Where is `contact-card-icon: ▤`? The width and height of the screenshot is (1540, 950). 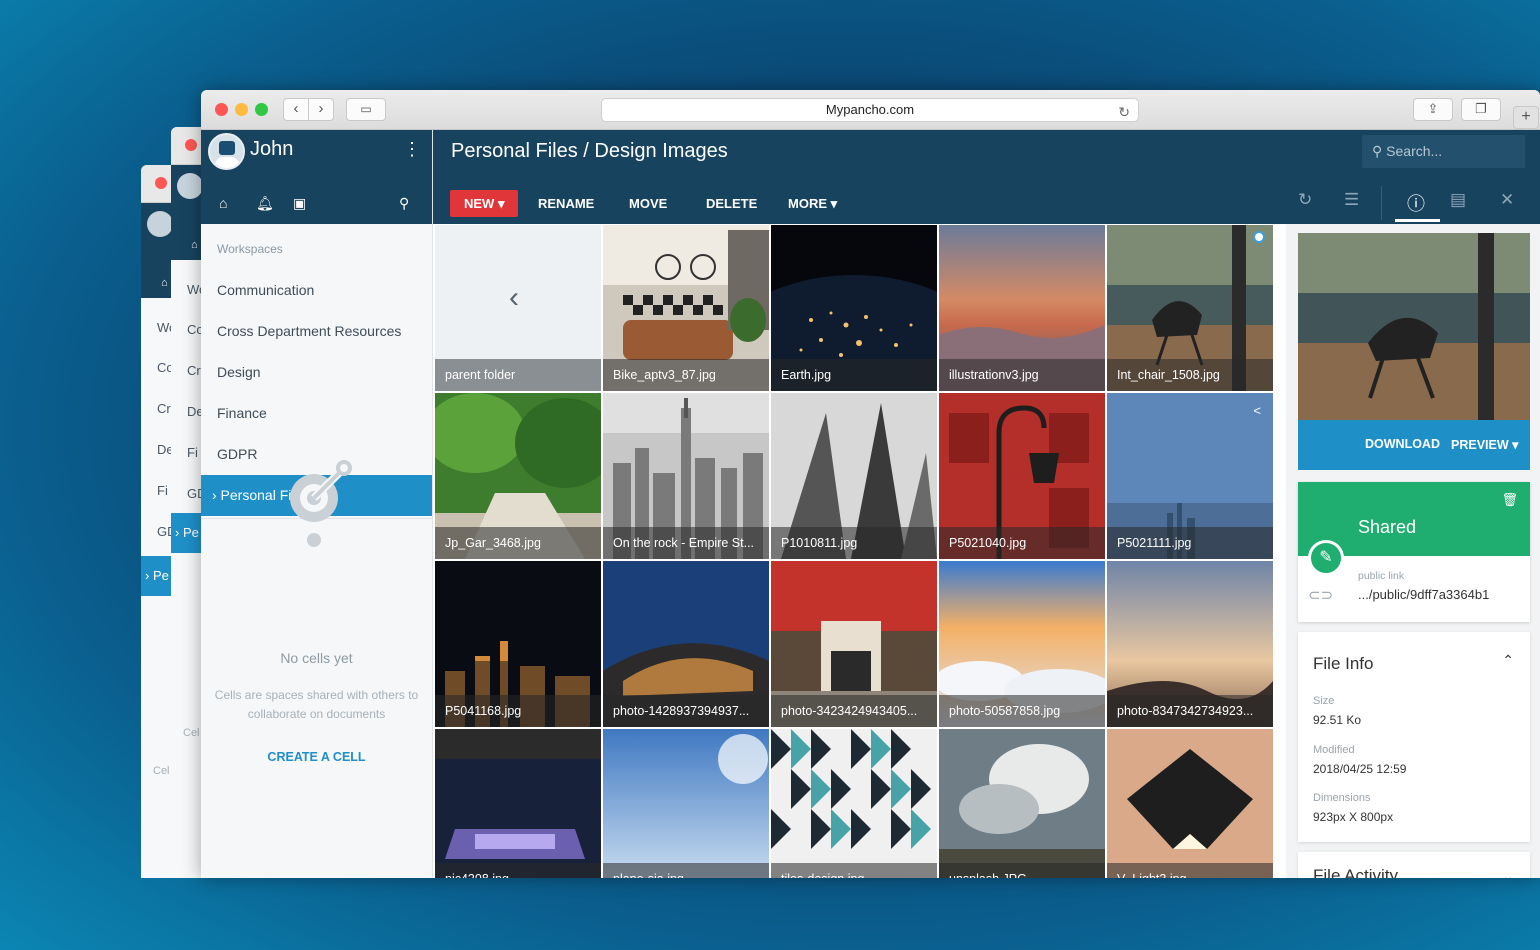
contact-card-icon: ▤ is located at coordinates (1458, 200).